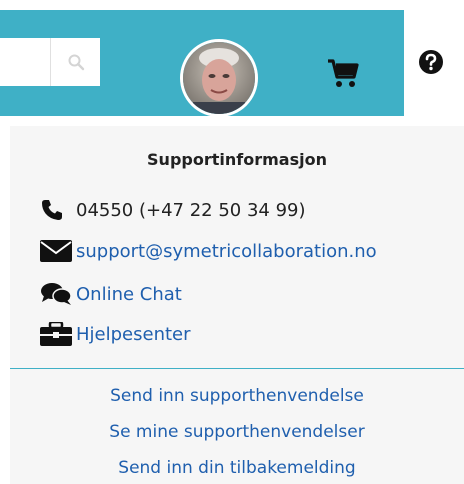 The height and width of the screenshot is (484, 464). I want to click on submit-support-request-link: Send inn supporthenvendelse, so click(237, 396).